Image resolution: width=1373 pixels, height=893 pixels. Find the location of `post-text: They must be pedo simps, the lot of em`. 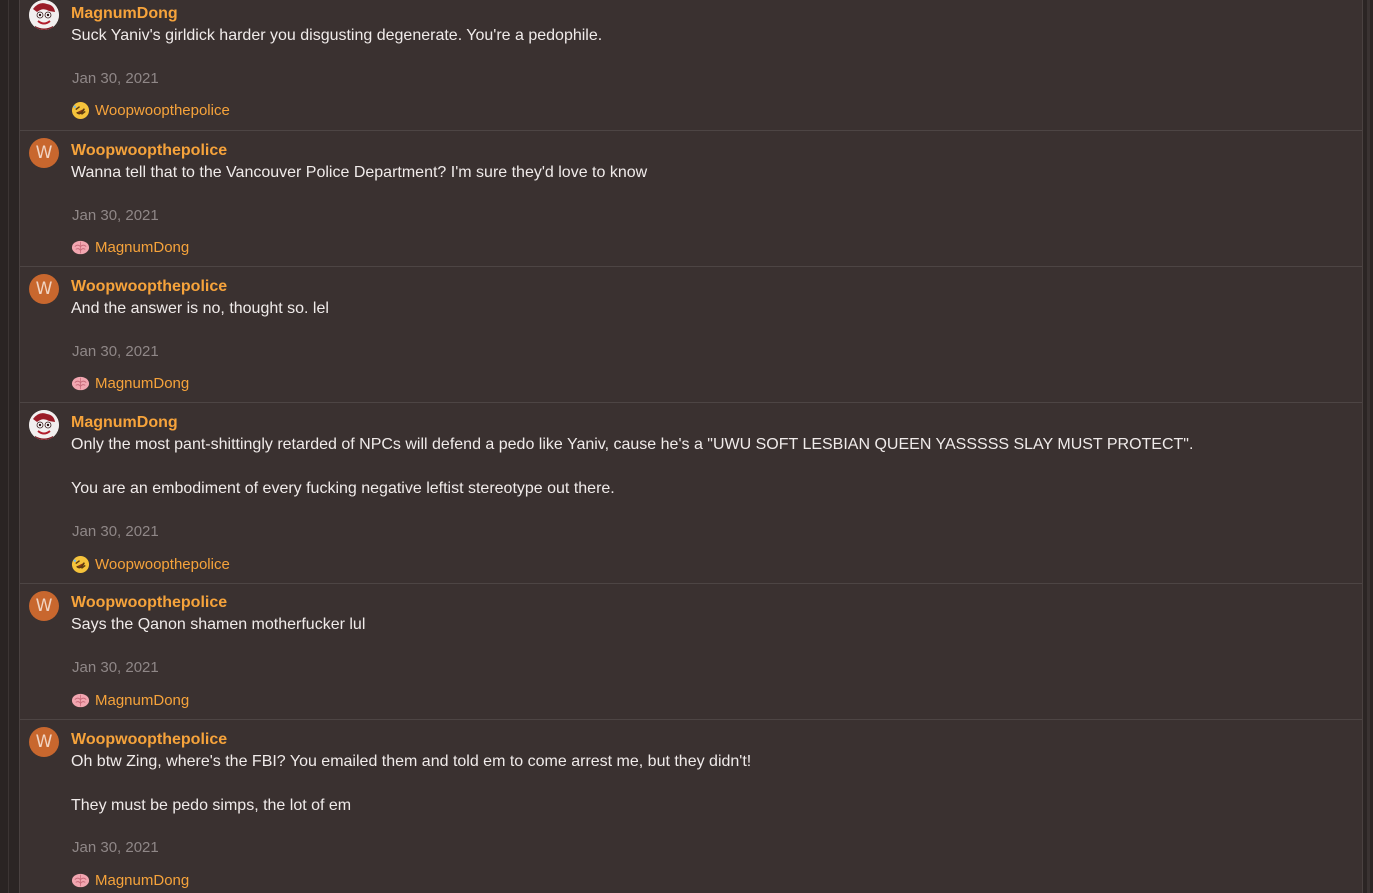

post-text: They must be pedo simps, the lot of em is located at coordinates (211, 805).